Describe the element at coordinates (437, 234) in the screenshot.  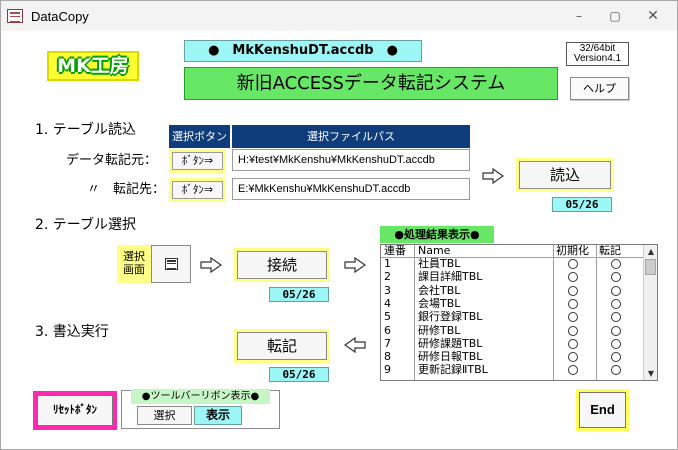
I see `results-title: ●処理結果表示●` at that location.